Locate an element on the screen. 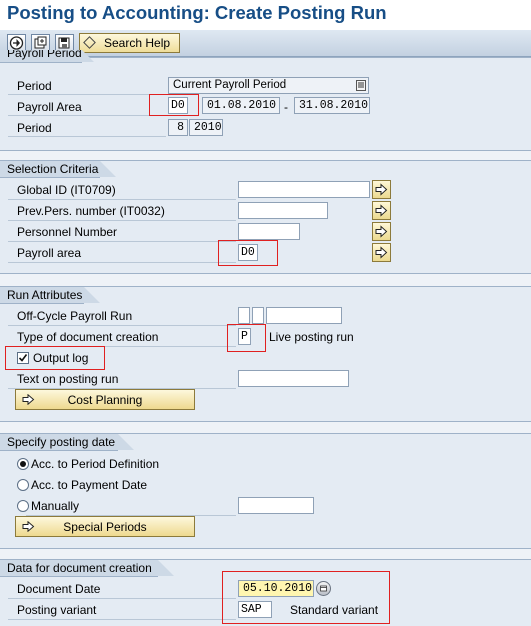 Image resolution: width=531 pixels, height=626 pixels. global-id-field is located at coordinates (304, 189).